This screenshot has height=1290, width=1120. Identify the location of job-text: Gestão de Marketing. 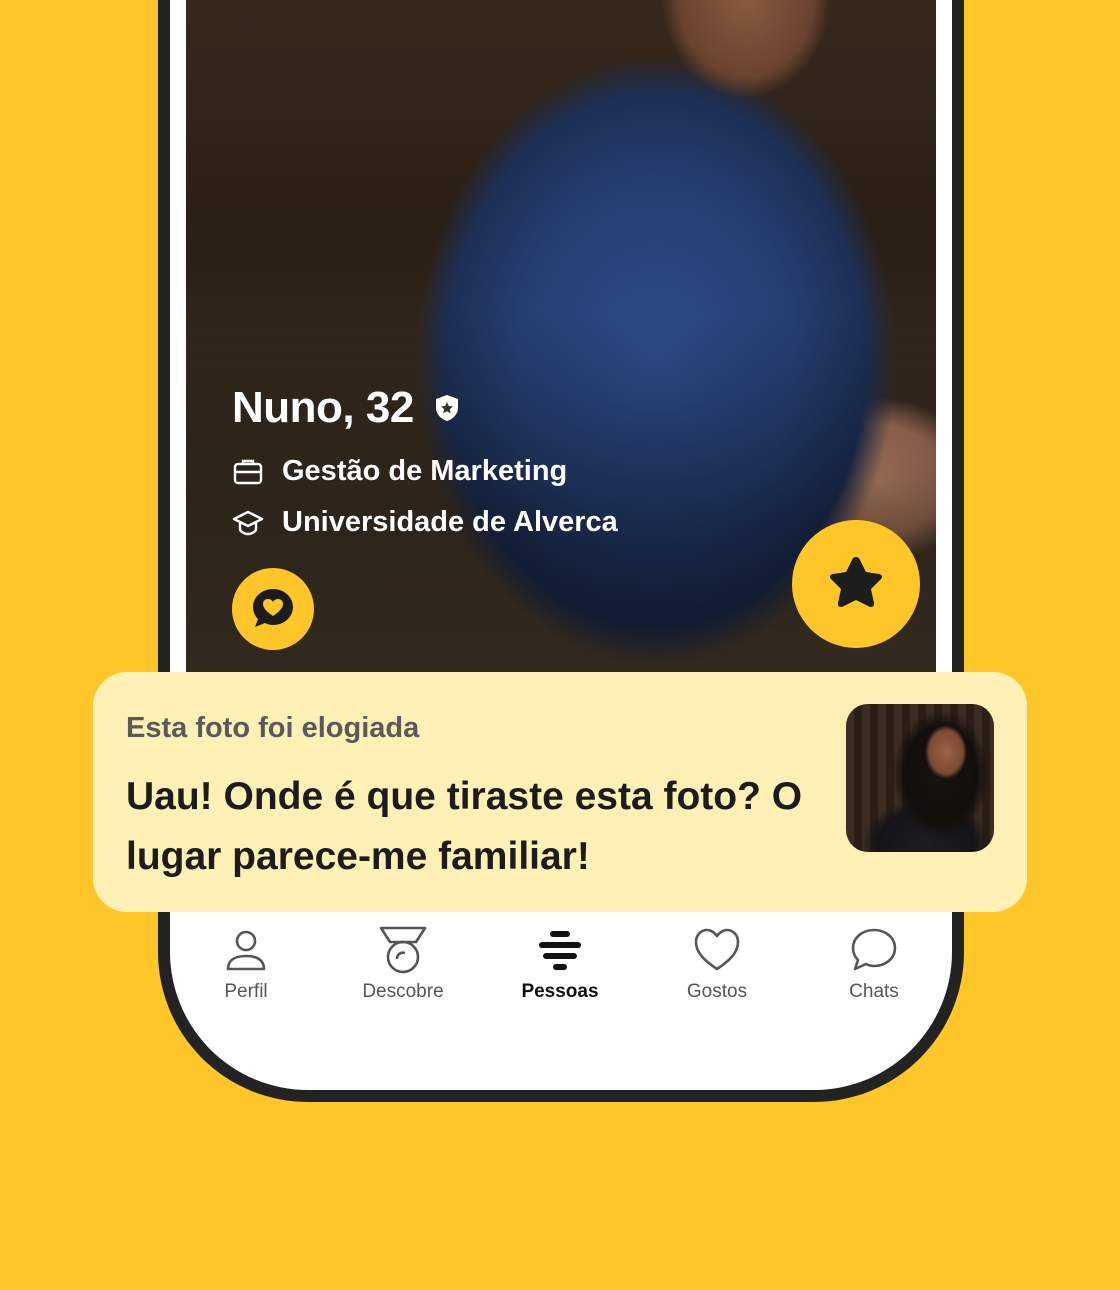
(425, 471).